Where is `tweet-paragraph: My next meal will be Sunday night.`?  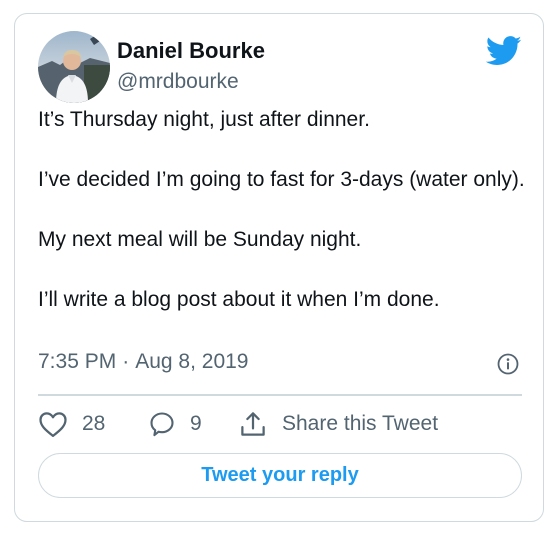 tweet-paragraph: My next meal will be Sunday night. is located at coordinates (200, 239).